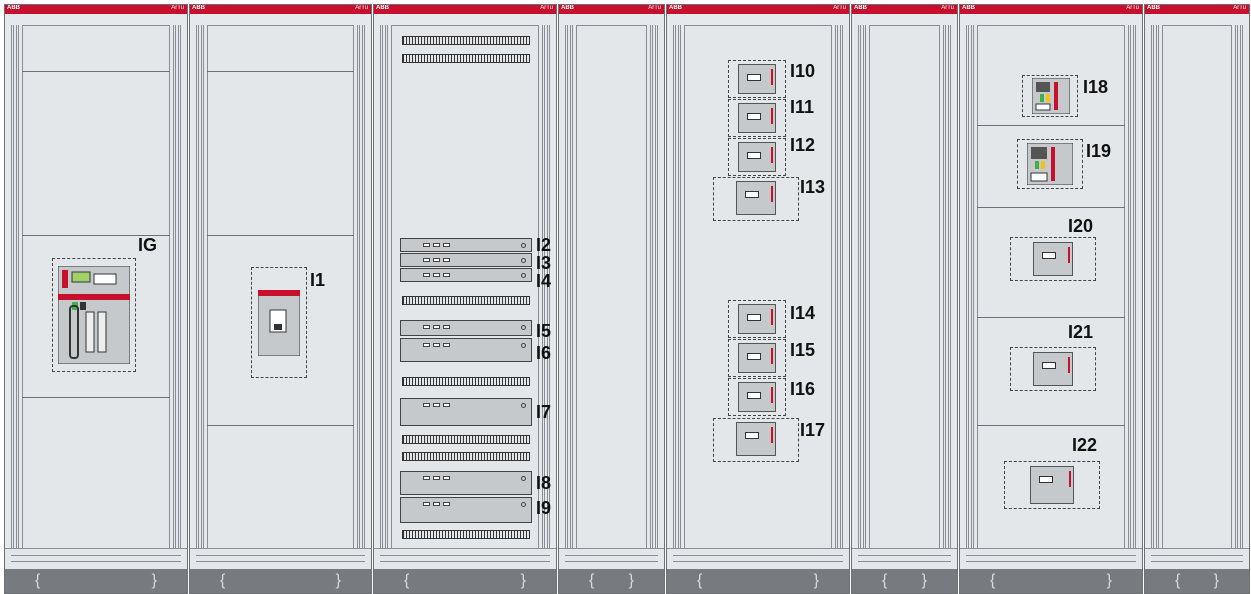  Describe the element at coordinates (318, 280) in the screenshot. I see `label-i1: I1` at that location.